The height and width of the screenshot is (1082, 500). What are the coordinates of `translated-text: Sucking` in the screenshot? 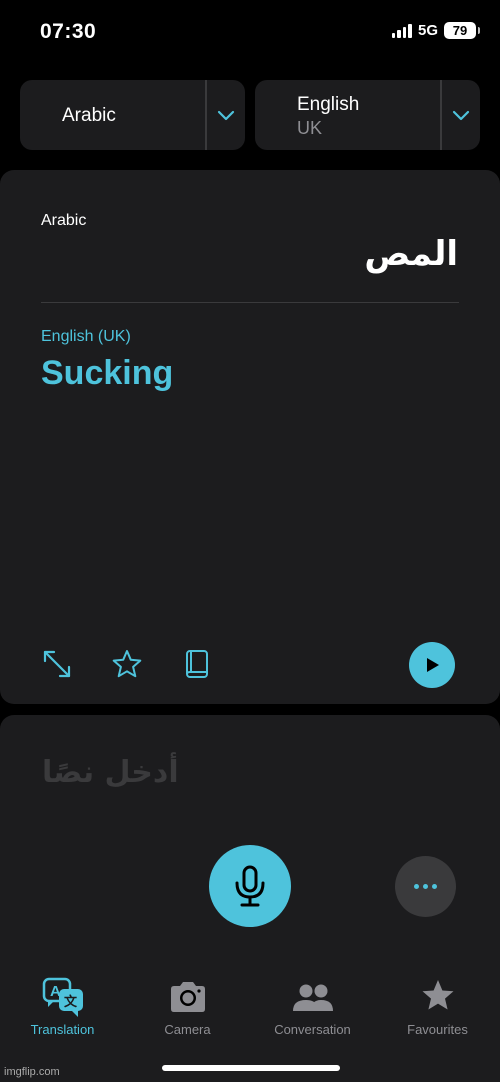 It's located at (107, 373).